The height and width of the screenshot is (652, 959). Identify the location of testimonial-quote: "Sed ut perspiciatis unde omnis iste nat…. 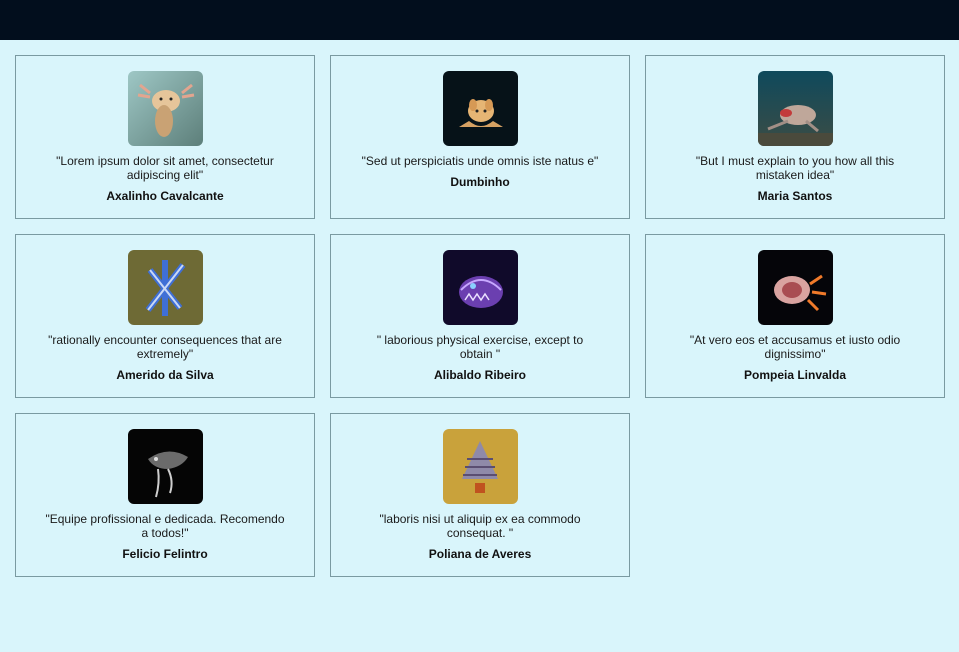
(480, 161).